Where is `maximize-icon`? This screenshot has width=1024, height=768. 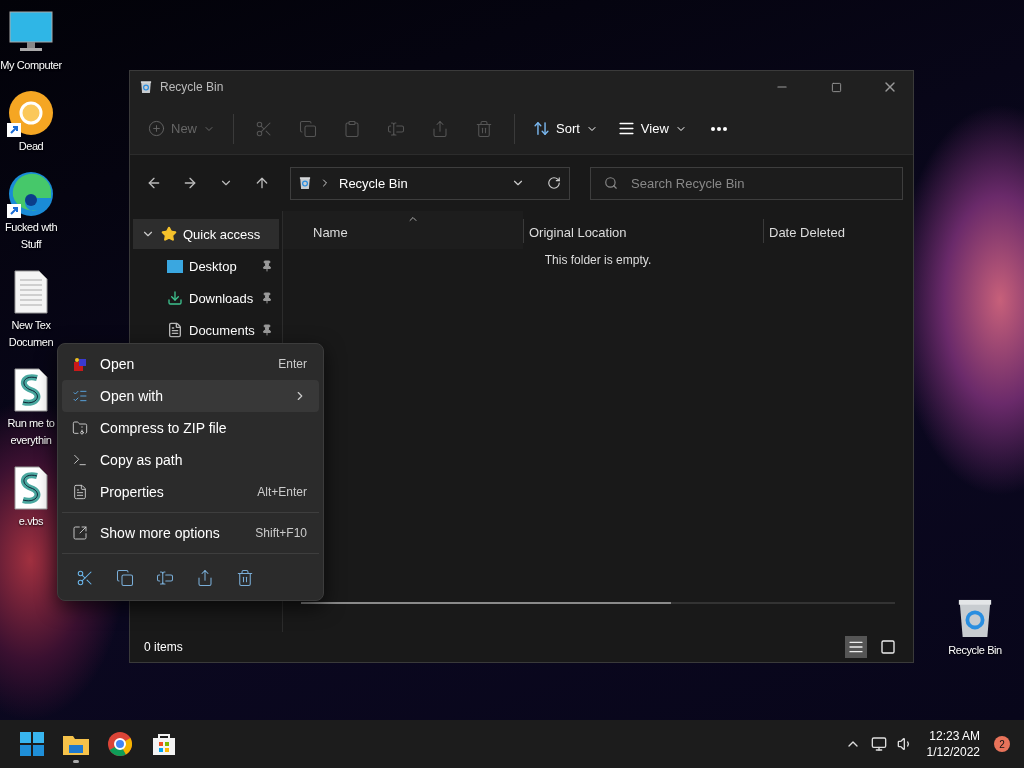
maximize-icon is located at coordinates (836, 87).